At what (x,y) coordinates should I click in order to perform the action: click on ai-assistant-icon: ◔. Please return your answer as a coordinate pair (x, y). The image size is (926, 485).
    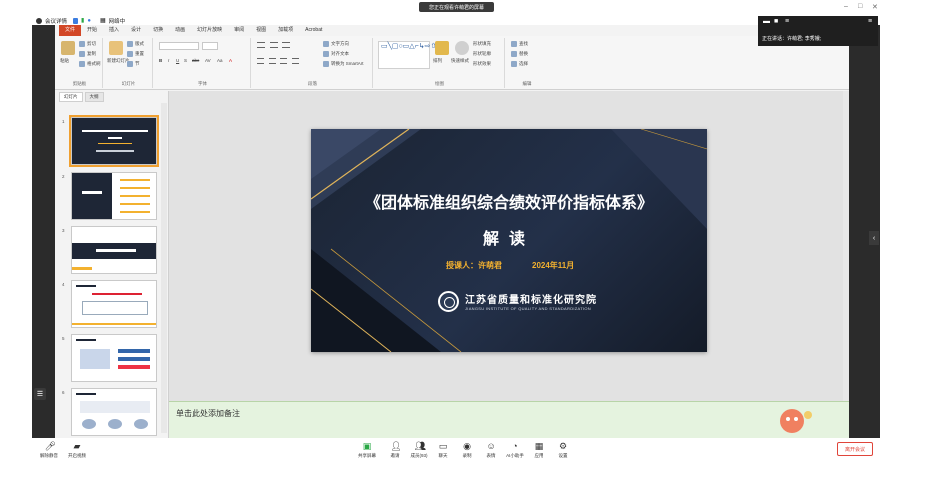
    Looking at the image, I should click on (515, 446).